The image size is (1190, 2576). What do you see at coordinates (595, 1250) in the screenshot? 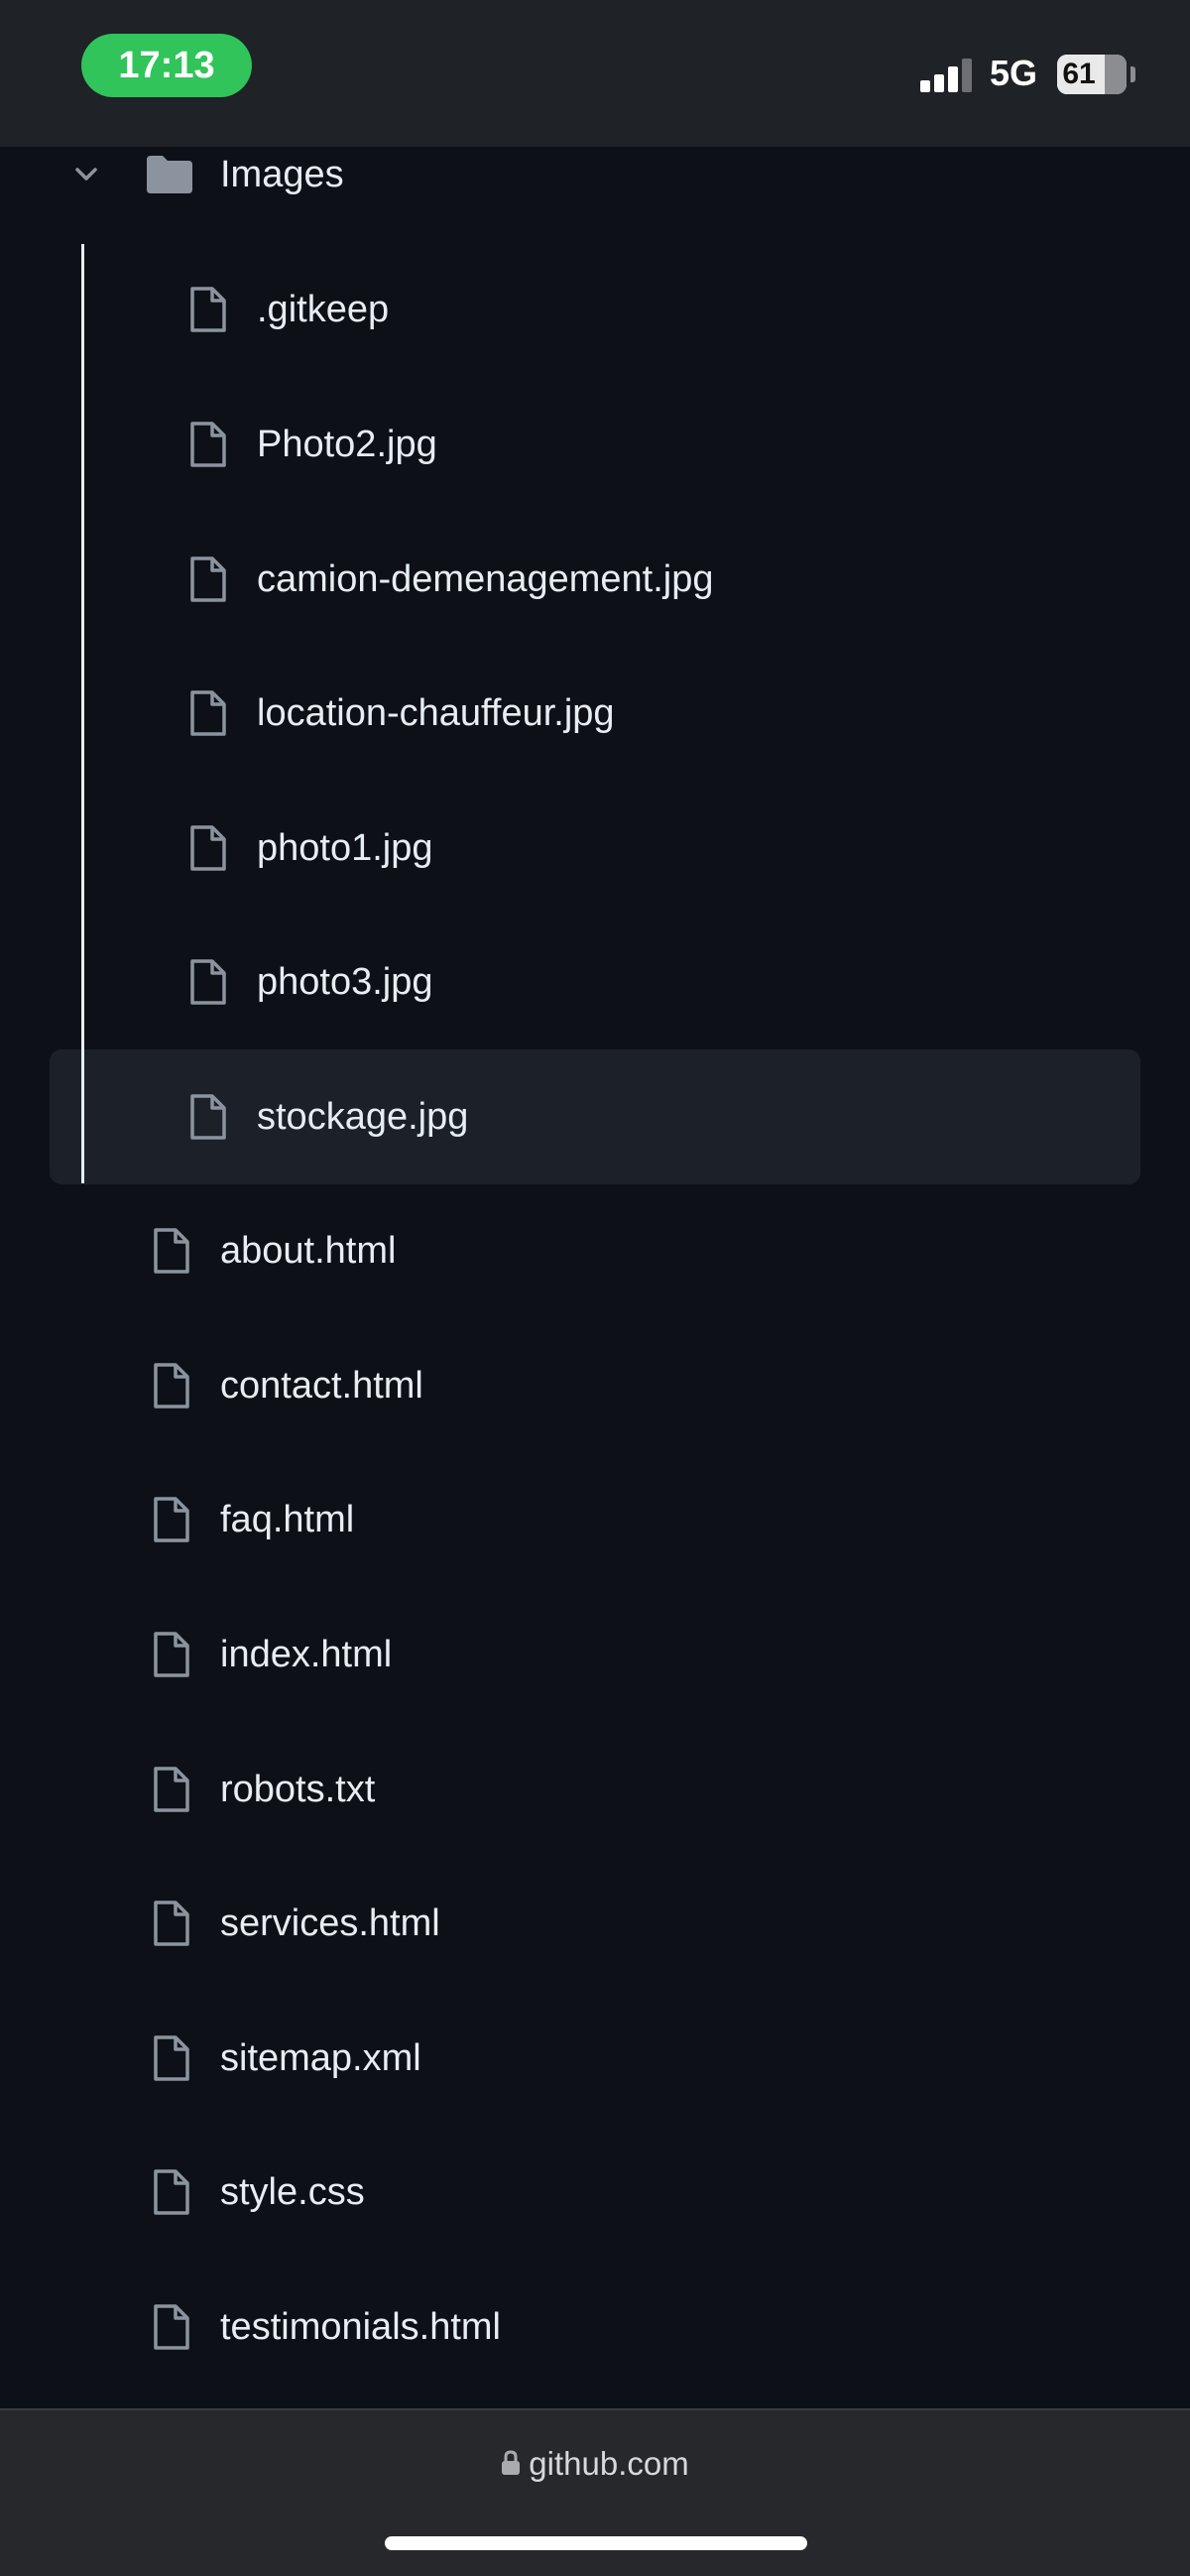
I see `tree-file: about.html` at bounding box center [595, 1250].